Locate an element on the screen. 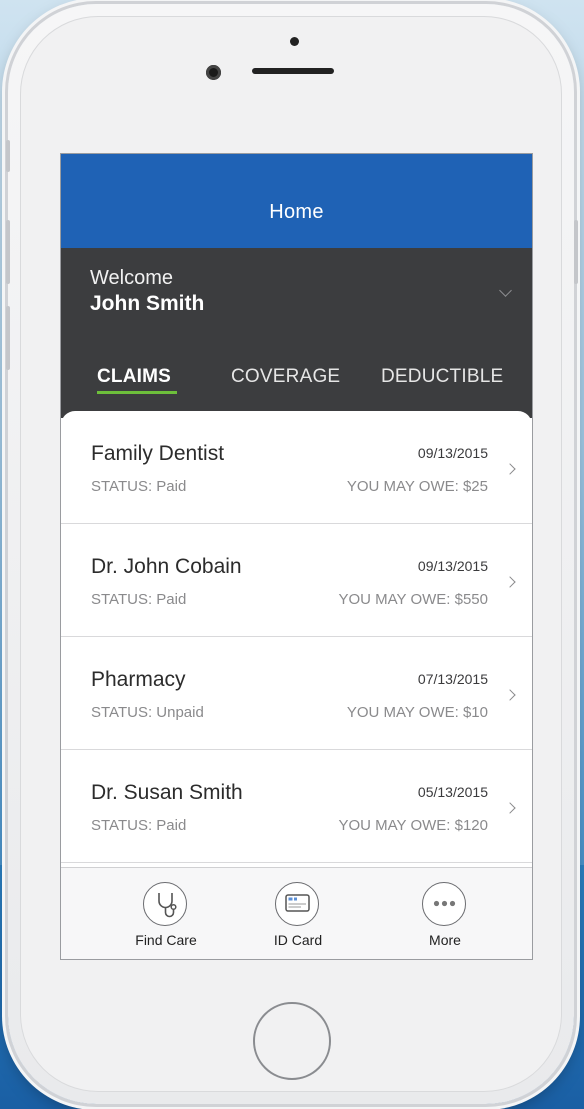 The width and height of the screenshot is (584, 1109). bottom-nav: Find Care ID Card More is located at coordinates (296, 913).